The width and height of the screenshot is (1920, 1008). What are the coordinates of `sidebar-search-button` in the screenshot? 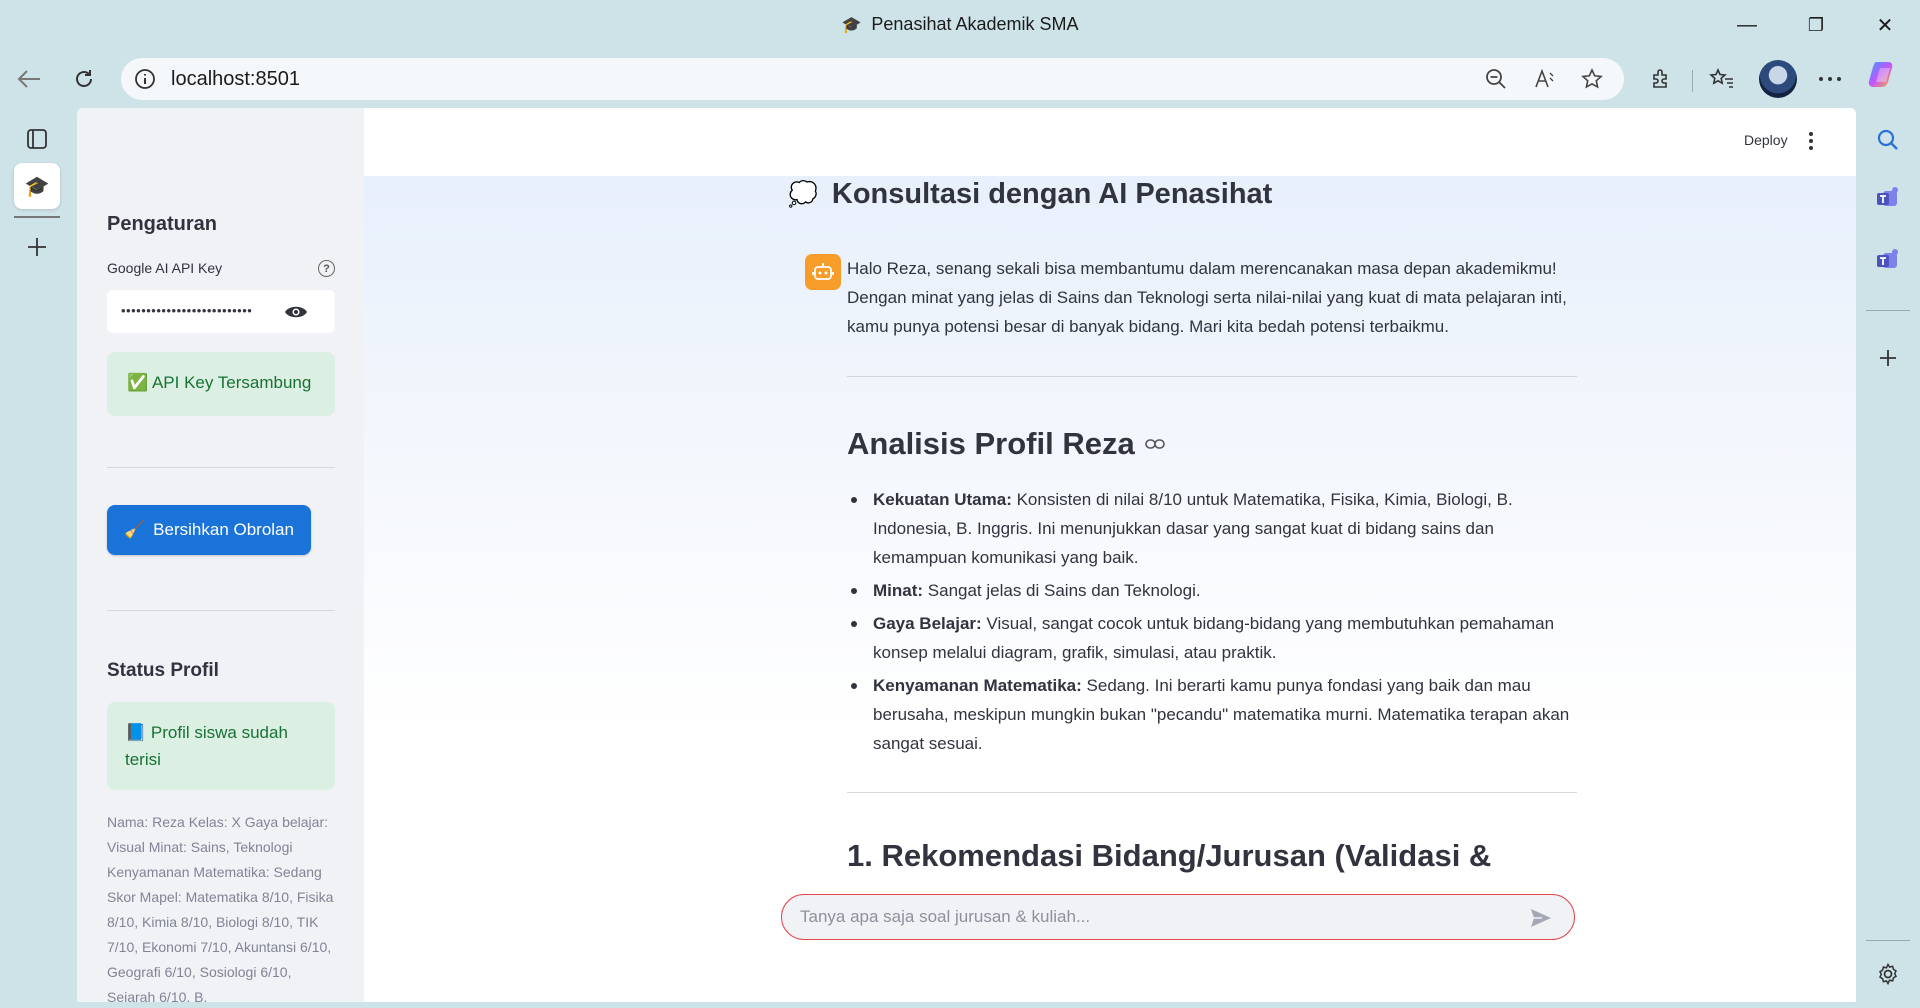 It's located at (1888, 140).